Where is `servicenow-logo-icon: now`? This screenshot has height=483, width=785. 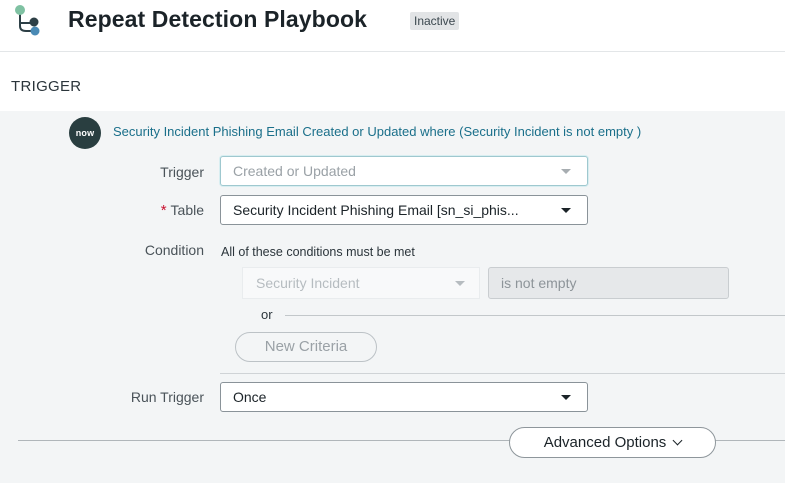
servicenow-logo-icon: now is located at coordinates (85, 133).